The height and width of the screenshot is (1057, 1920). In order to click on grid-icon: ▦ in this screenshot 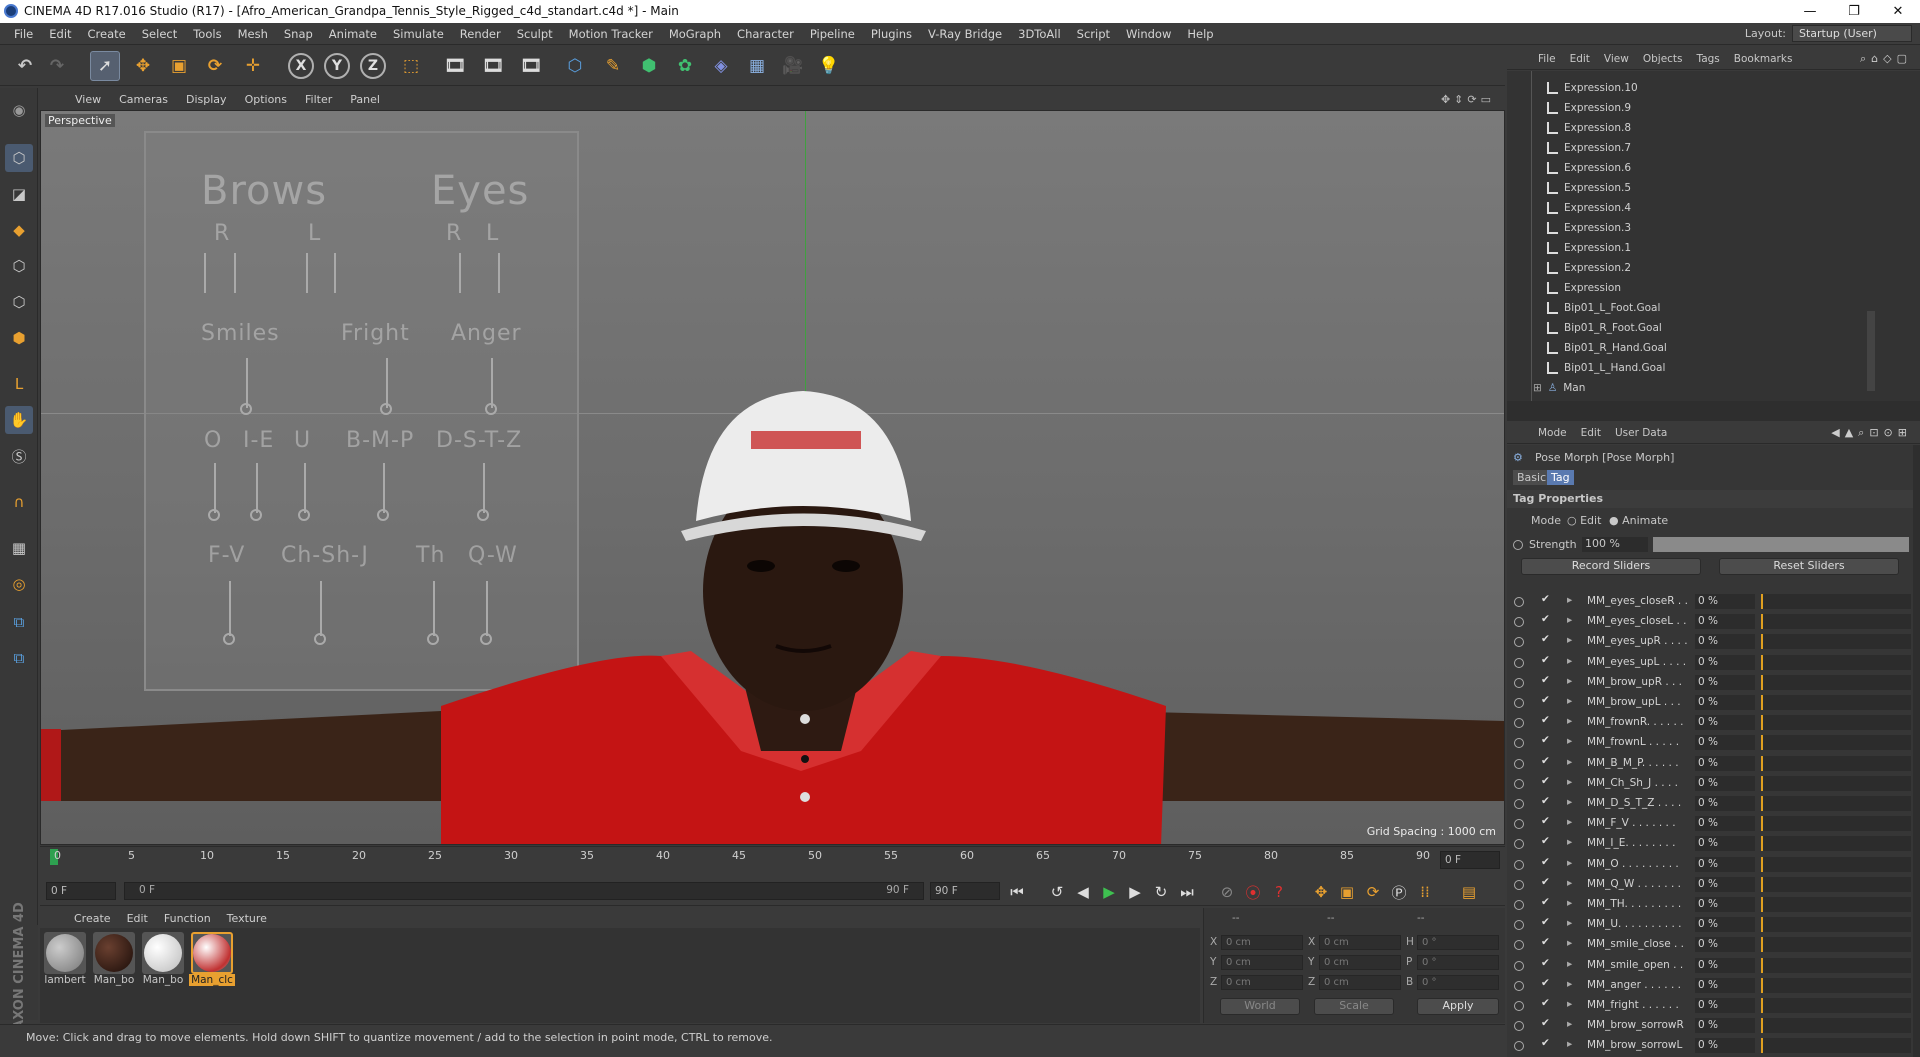, I will do `click(19, 548)`.